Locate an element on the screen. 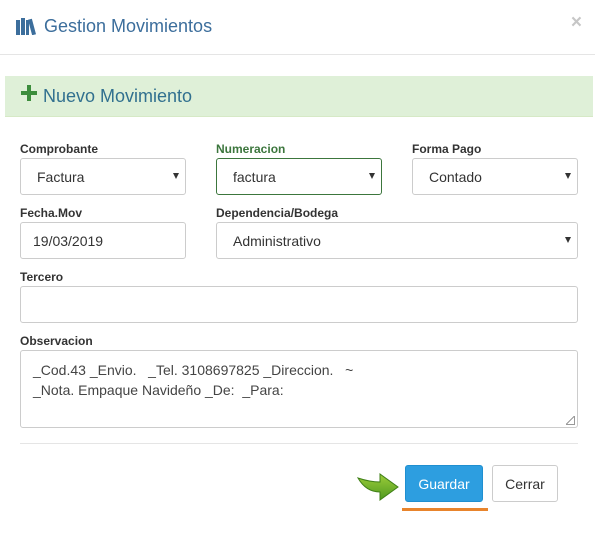  save-button: Guardar is located at coordinates (444, 483).